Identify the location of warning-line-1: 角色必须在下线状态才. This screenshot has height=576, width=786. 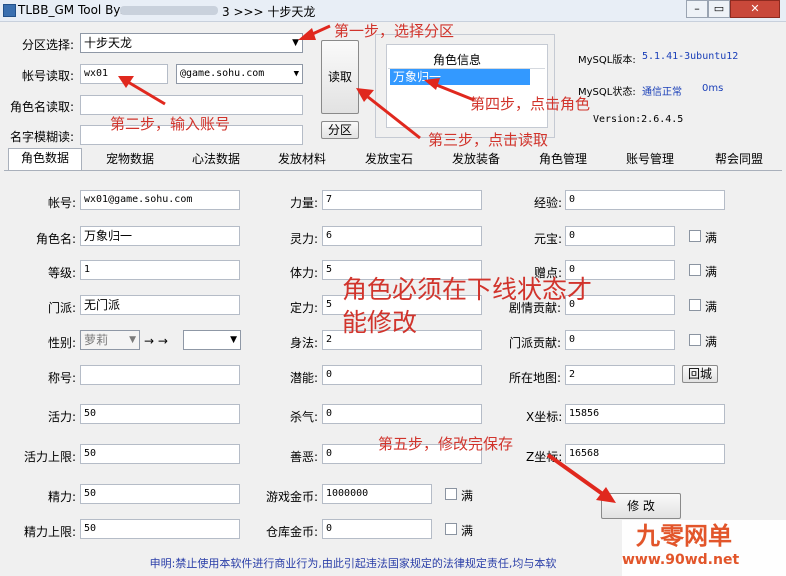
(467, 289).